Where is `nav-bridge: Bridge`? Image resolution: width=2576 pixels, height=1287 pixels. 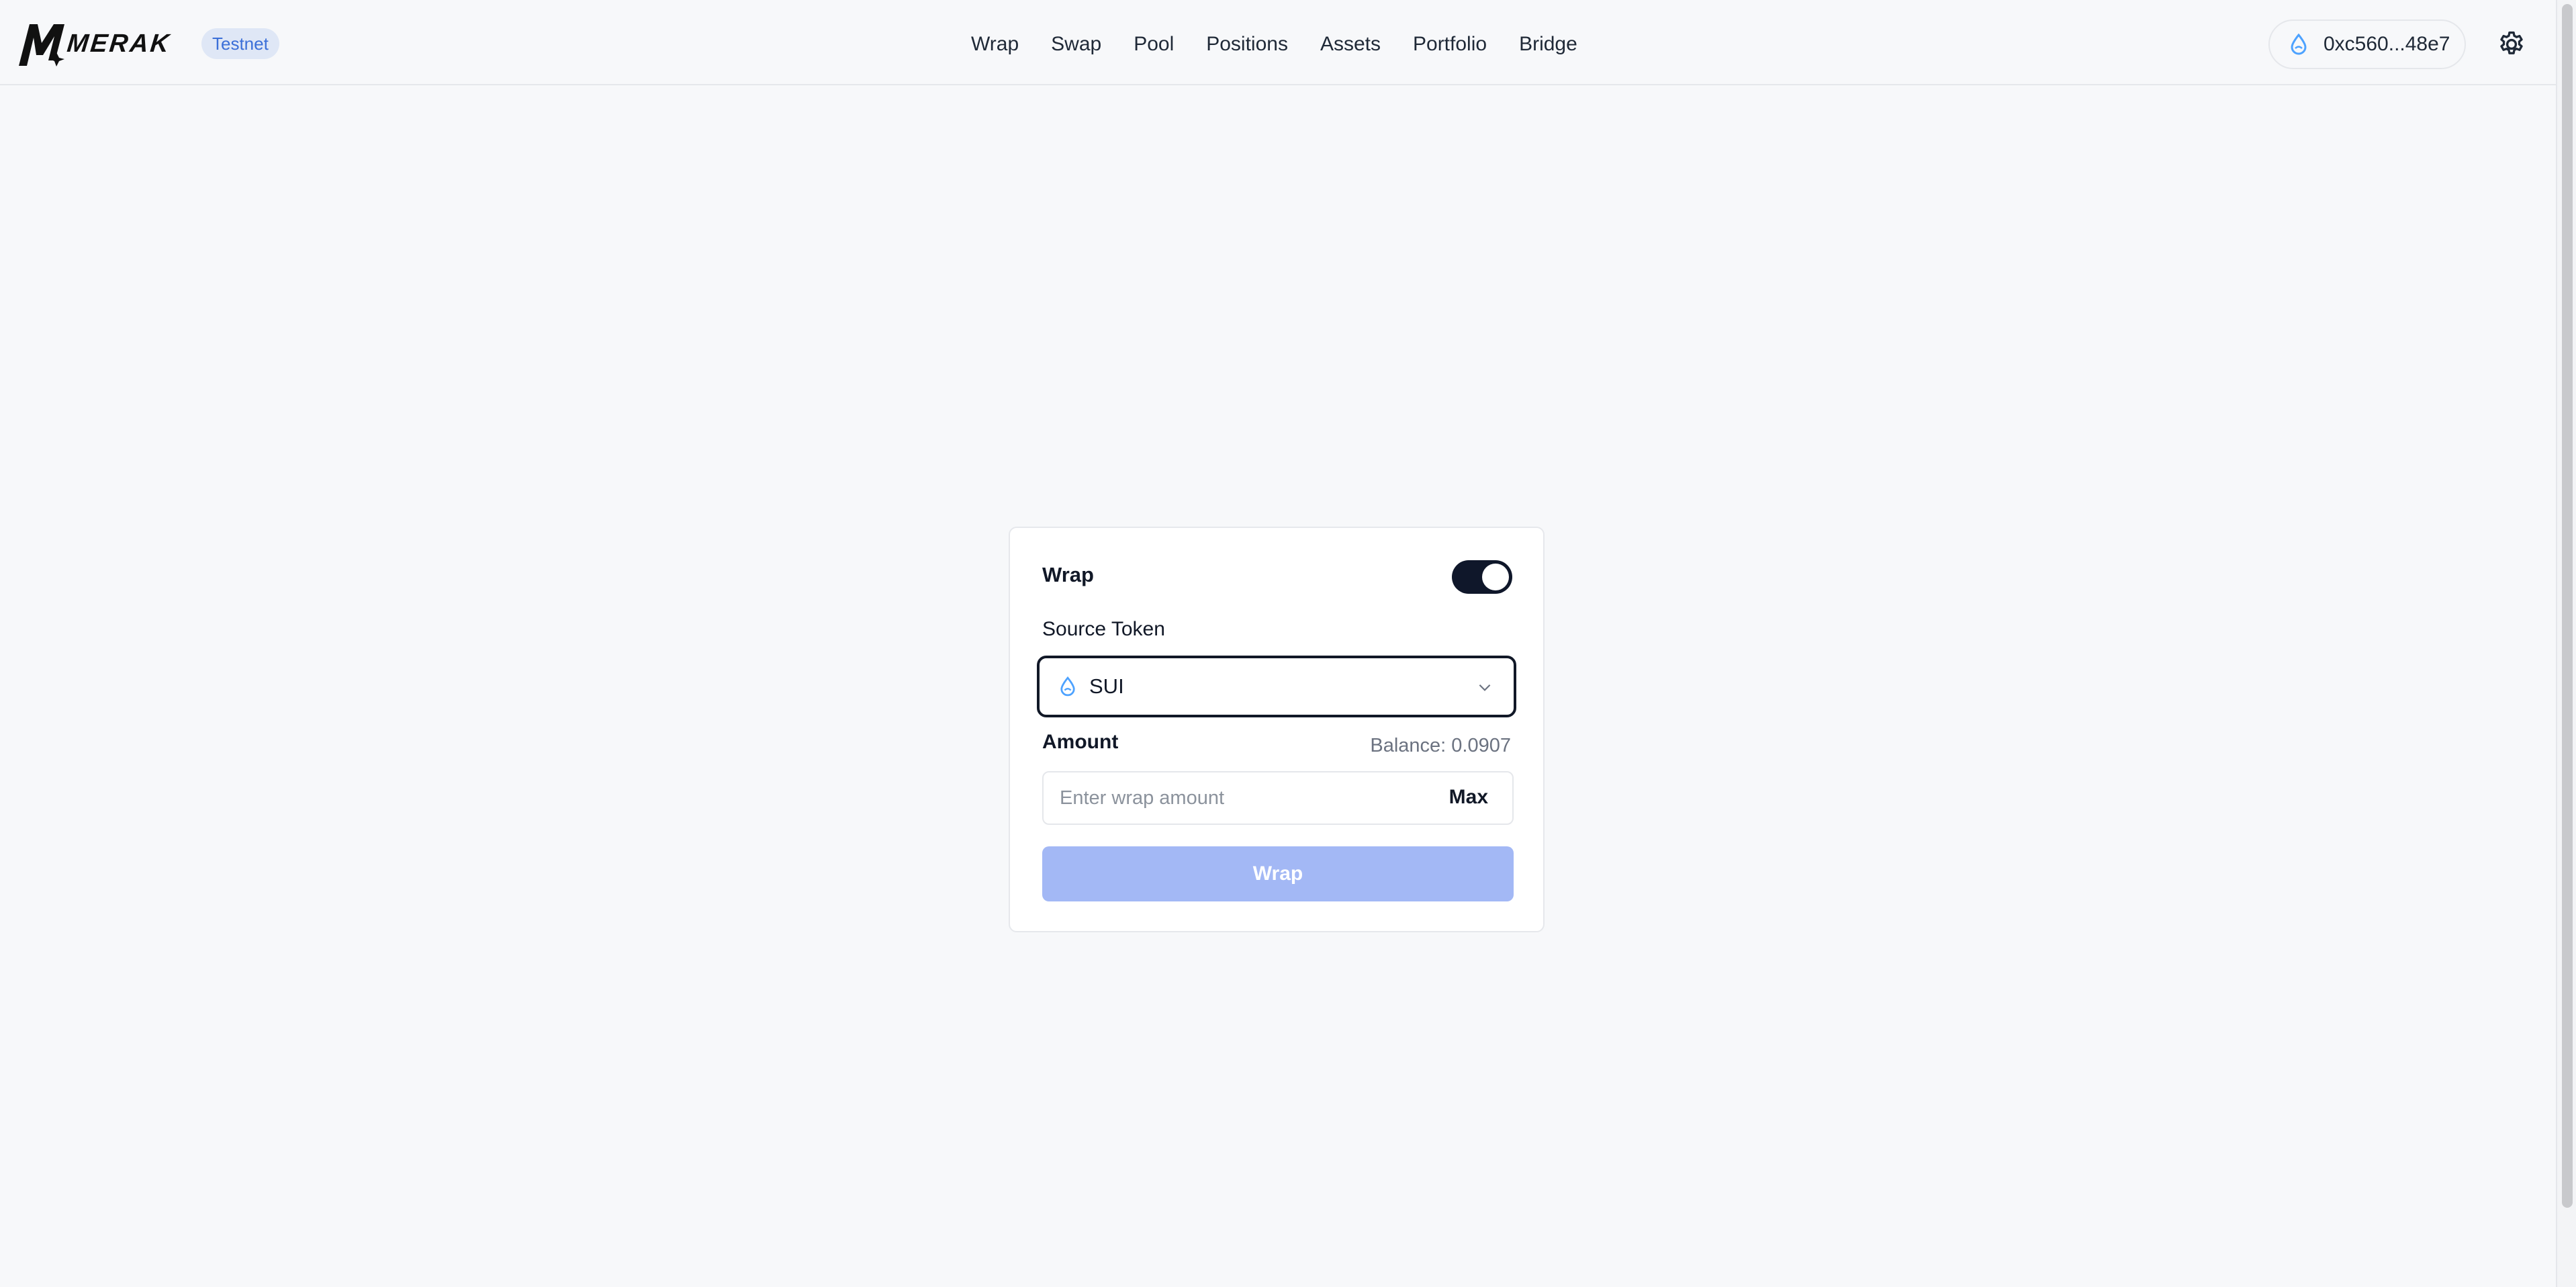
nav-bridge: Bridge is located at coordinates (1548, 44).